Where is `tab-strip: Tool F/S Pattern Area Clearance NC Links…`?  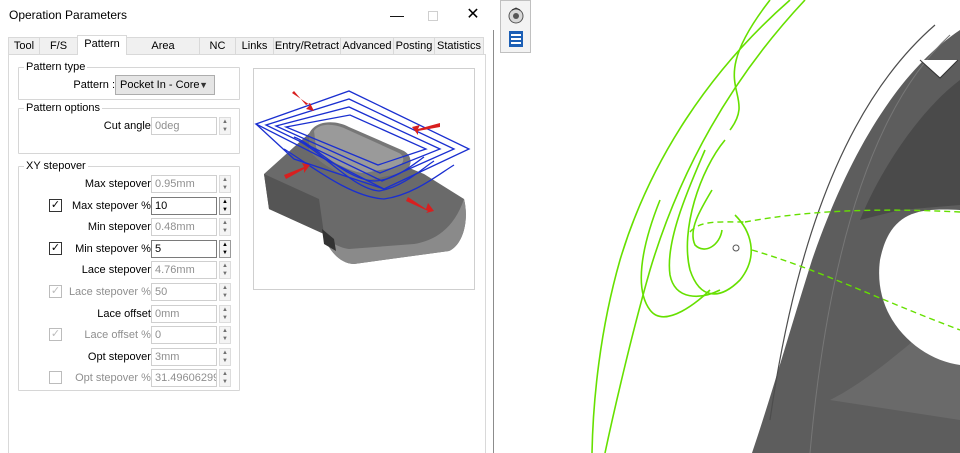 tab-strip: Tool F/S Pattern Area Clearance NC Links… is located at coordinates (247, 51).